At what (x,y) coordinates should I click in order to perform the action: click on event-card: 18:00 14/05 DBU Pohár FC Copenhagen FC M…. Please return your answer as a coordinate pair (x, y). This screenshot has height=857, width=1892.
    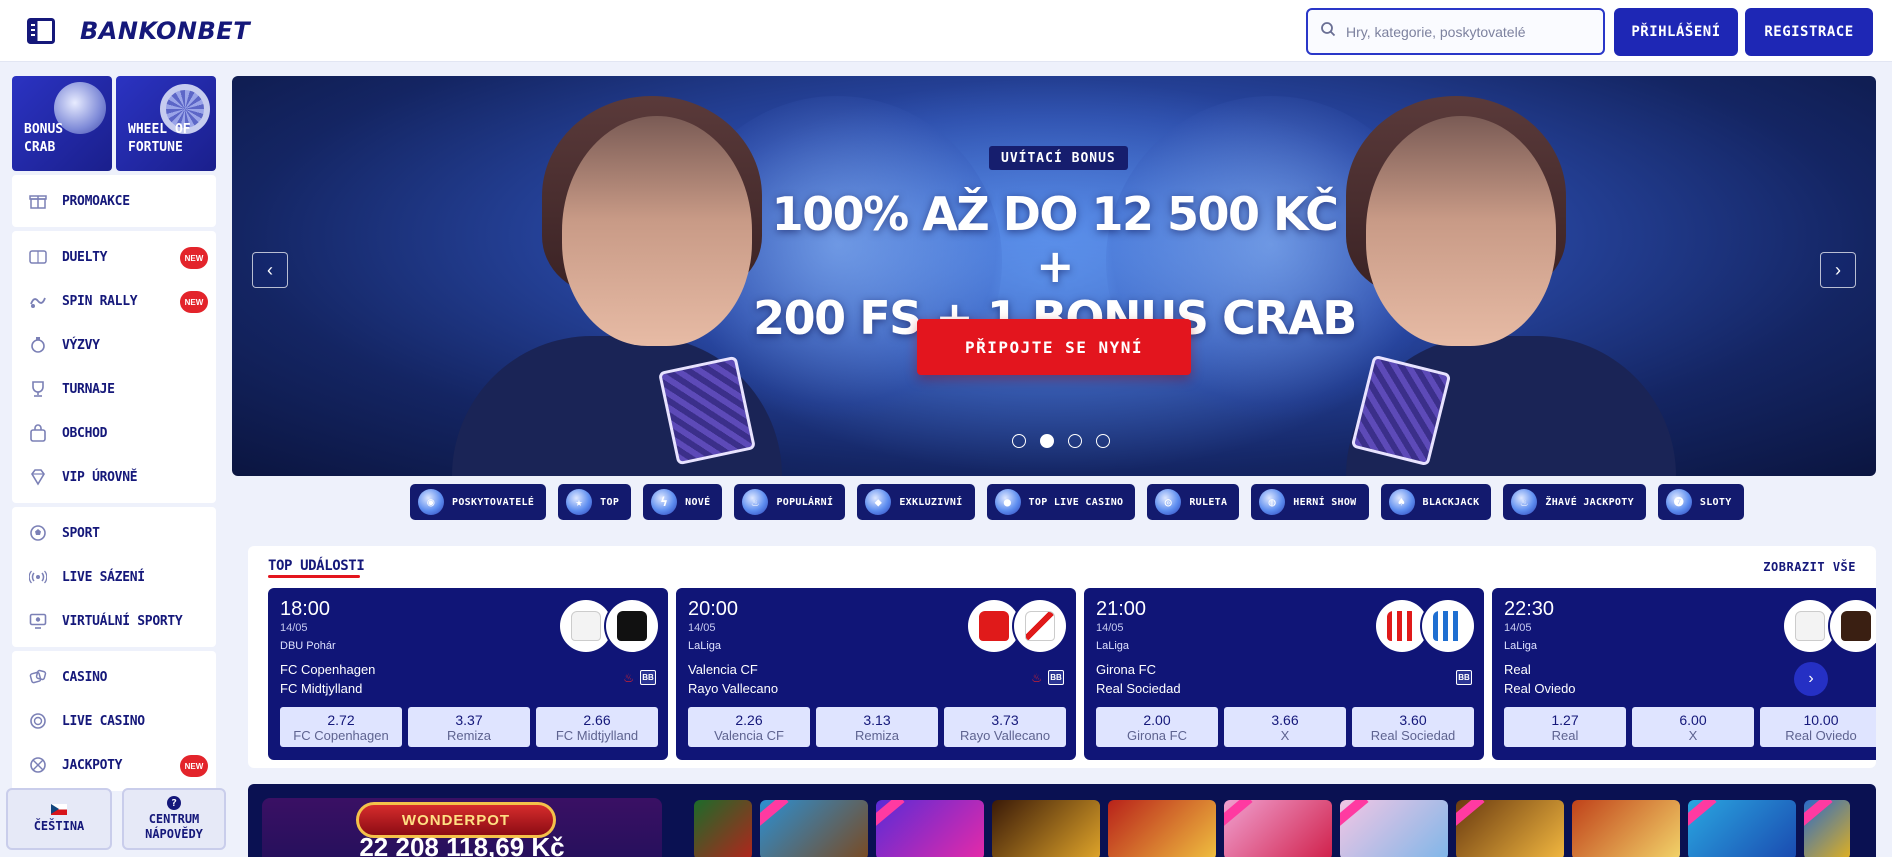
    Looking at the image, I should click on (468, 674).